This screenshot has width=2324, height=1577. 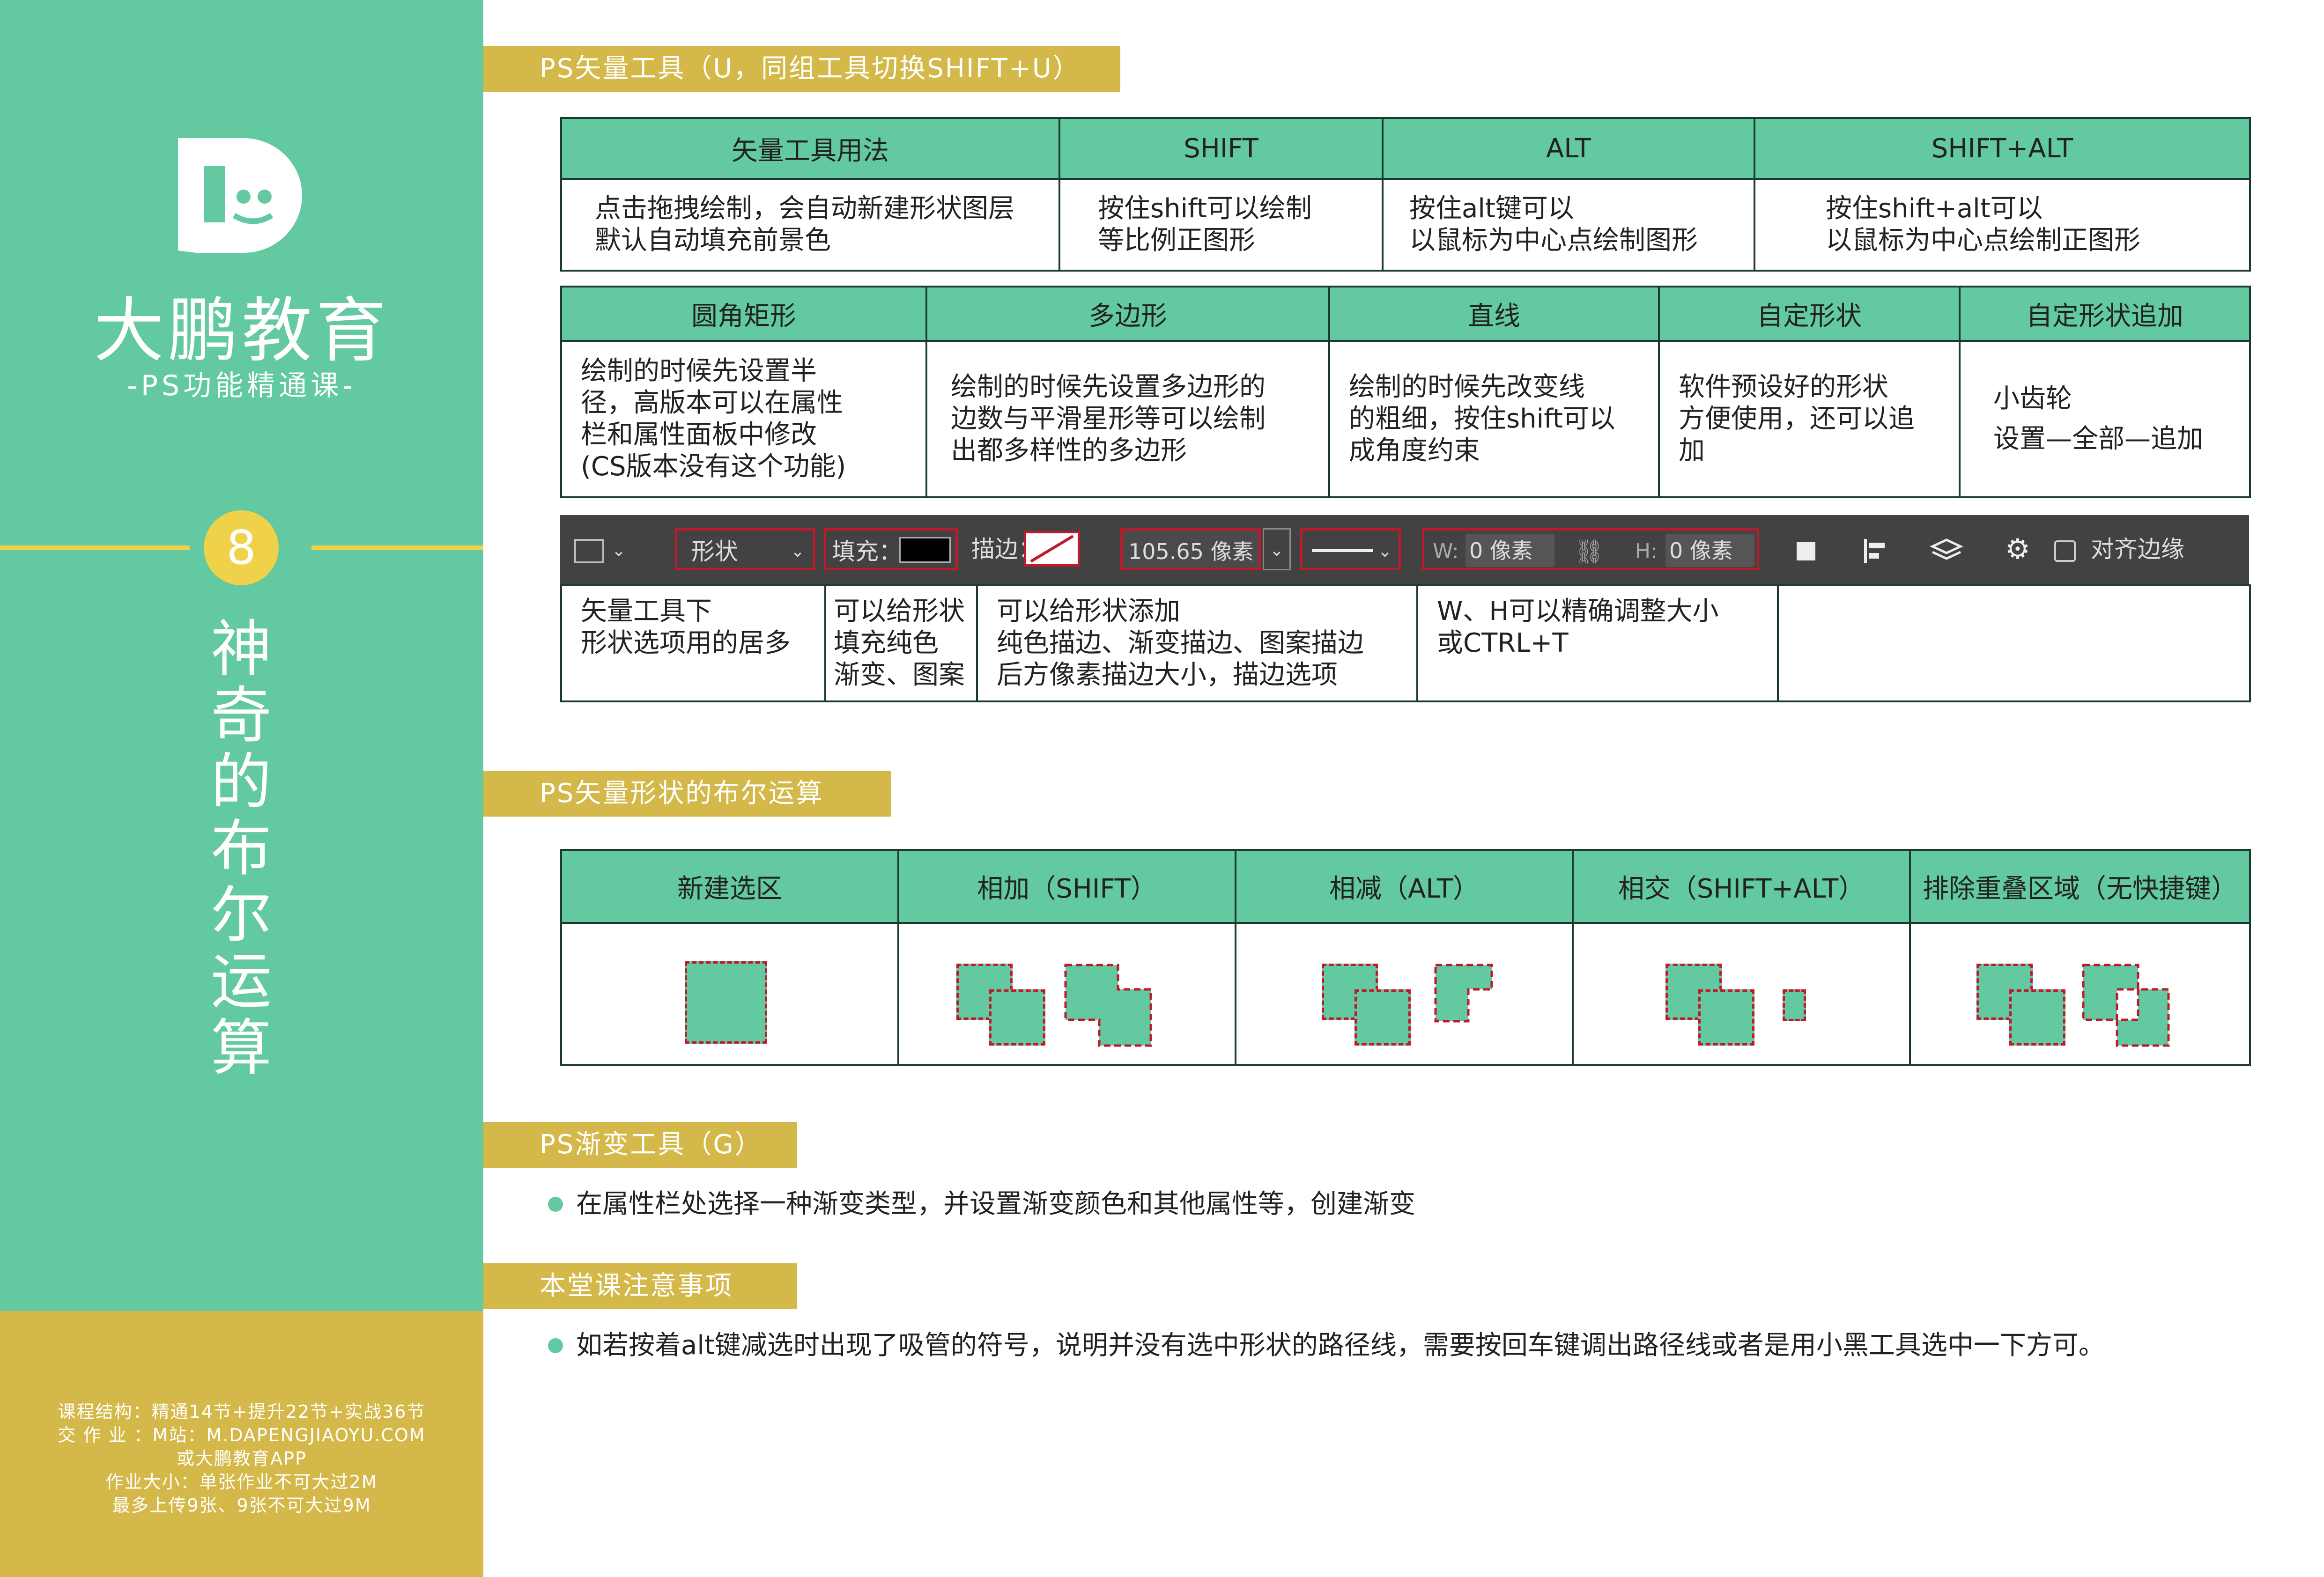 What do you see at coordinates (1569, 148) in the screenshot?
I see `header-alt: ALT` at bounding box center [1569, 148].